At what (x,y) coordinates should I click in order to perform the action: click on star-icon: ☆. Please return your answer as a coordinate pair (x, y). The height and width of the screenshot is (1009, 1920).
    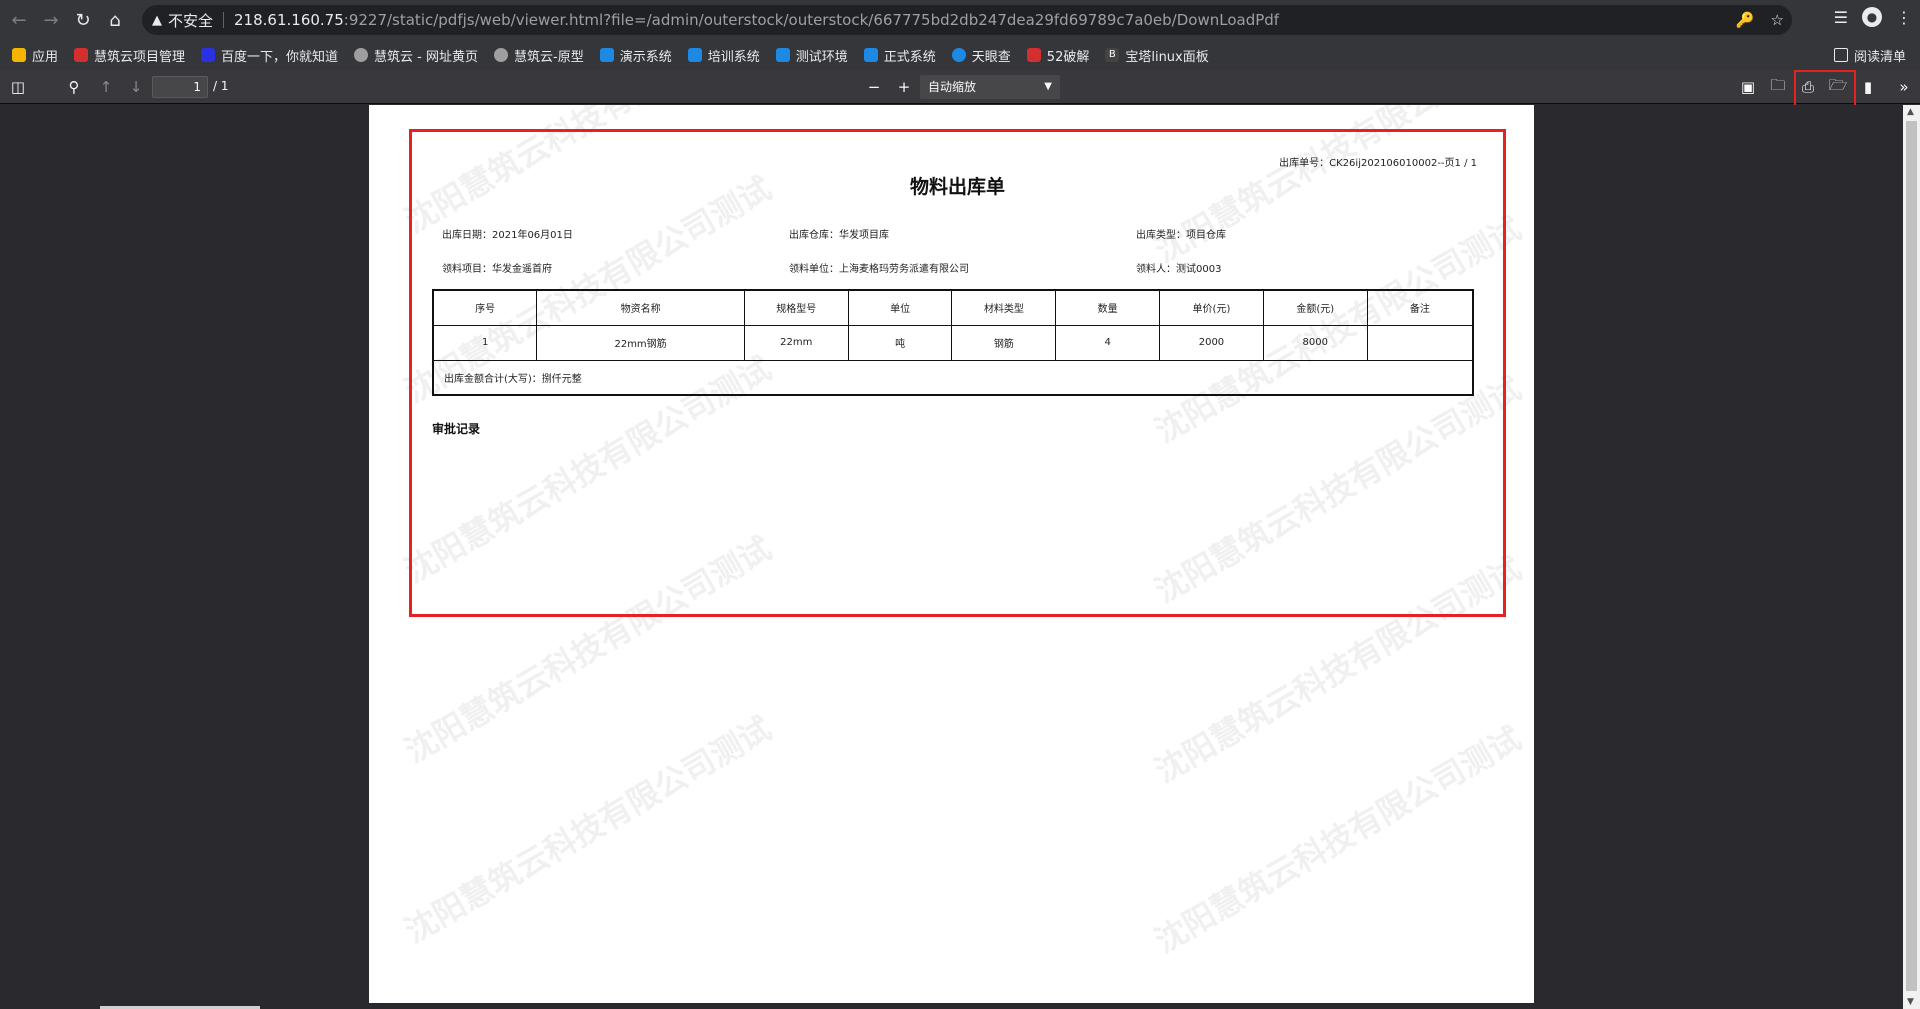
    Looking at the image, I should click on (1777, 20).